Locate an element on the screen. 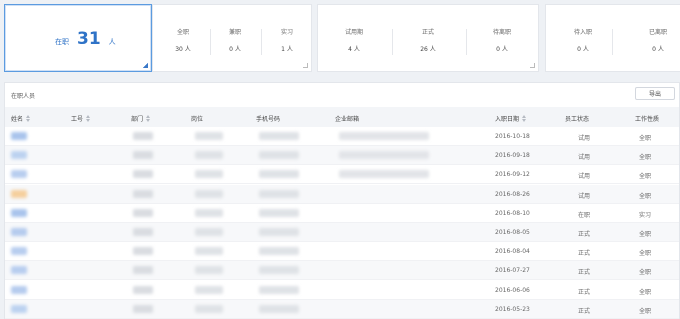  column-header-join-date: 入职日期 is located at coordinates (511, 118).